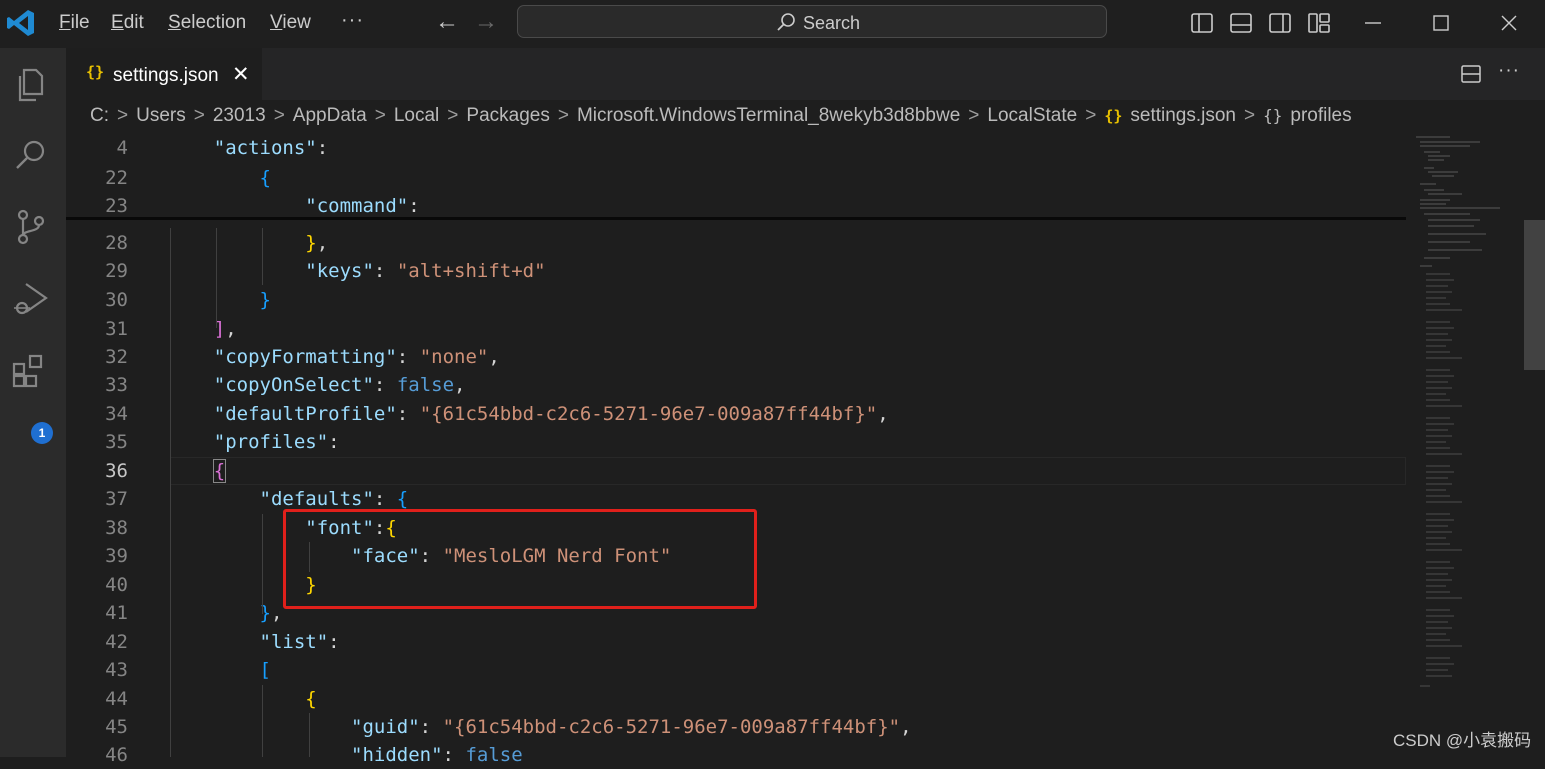 The height and width of the screenshot is (769, 1545). I want to click on extensions-icon, so click(31, 371).